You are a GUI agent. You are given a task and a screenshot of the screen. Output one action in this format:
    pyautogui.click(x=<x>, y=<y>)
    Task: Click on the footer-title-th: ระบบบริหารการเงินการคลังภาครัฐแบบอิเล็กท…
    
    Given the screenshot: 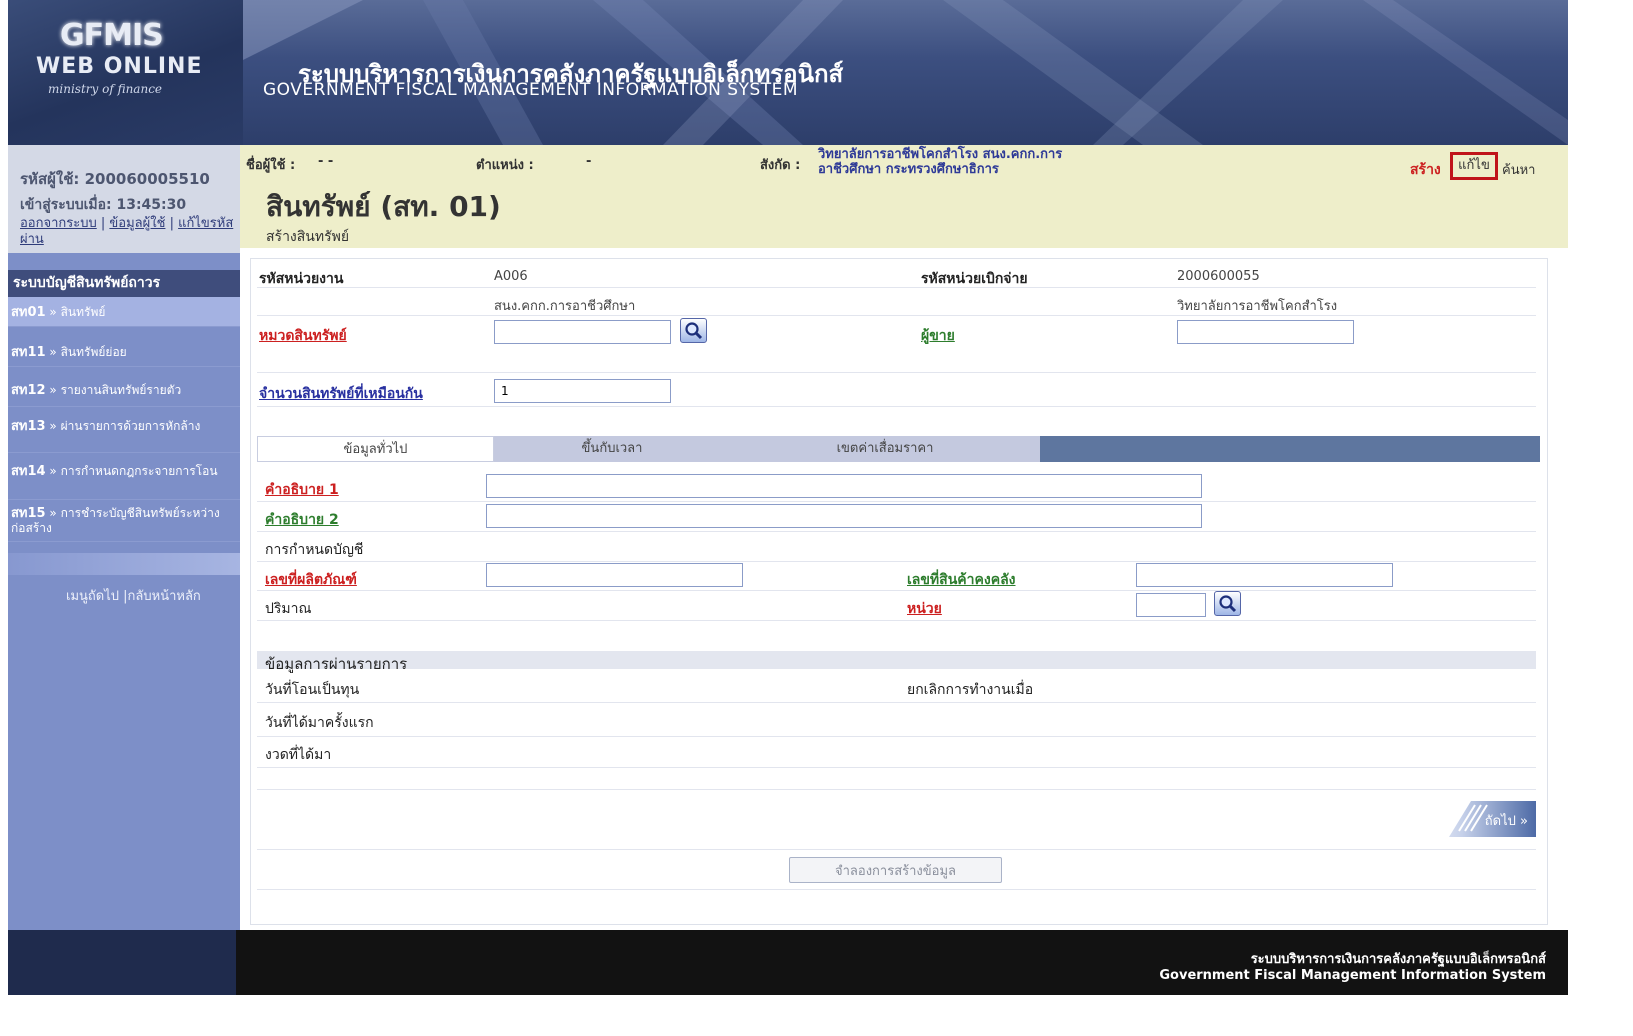 What is the action you would take?
    pyautogui.click(x=1398, y=959)
    